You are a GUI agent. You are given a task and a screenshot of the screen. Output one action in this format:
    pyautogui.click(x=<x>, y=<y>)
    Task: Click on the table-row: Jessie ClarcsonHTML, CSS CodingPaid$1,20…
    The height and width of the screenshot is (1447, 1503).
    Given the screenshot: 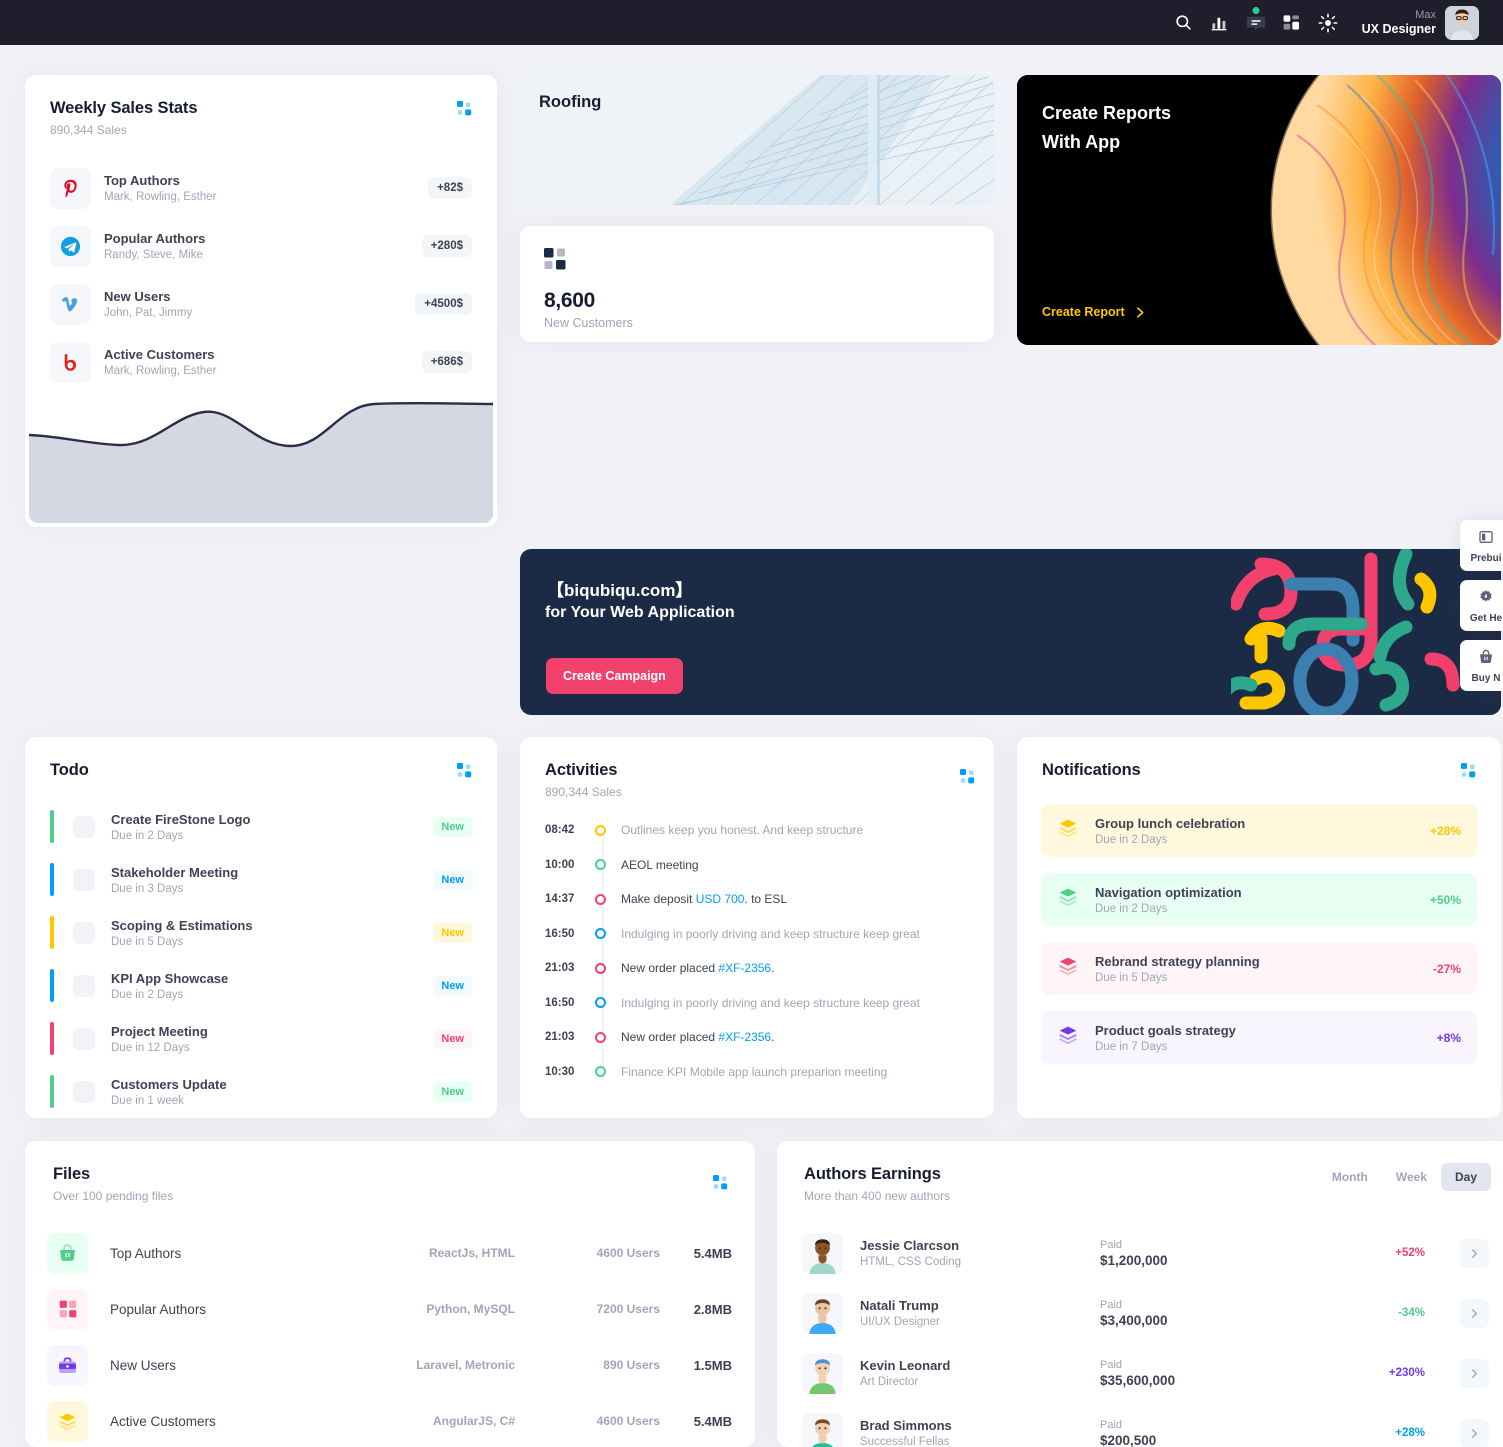 What is the action you would take?
    pyautogui.click(x=1140, y=1253)
    